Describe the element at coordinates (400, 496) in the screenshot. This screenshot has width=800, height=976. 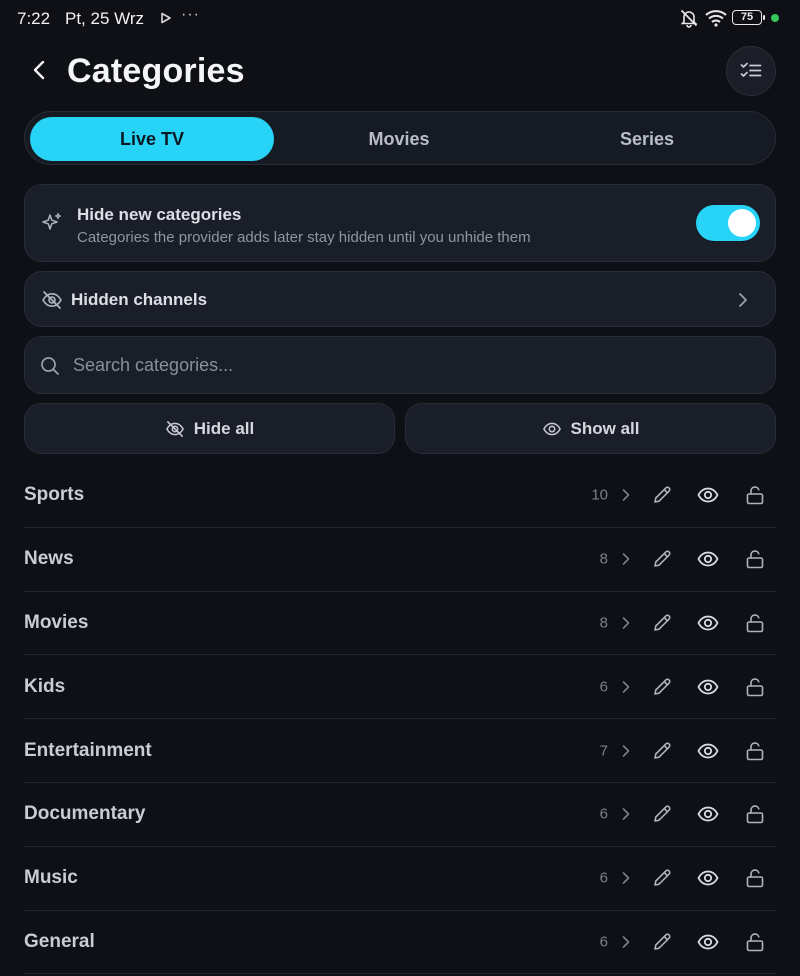
I see `category-row: Sports 10` at that location.